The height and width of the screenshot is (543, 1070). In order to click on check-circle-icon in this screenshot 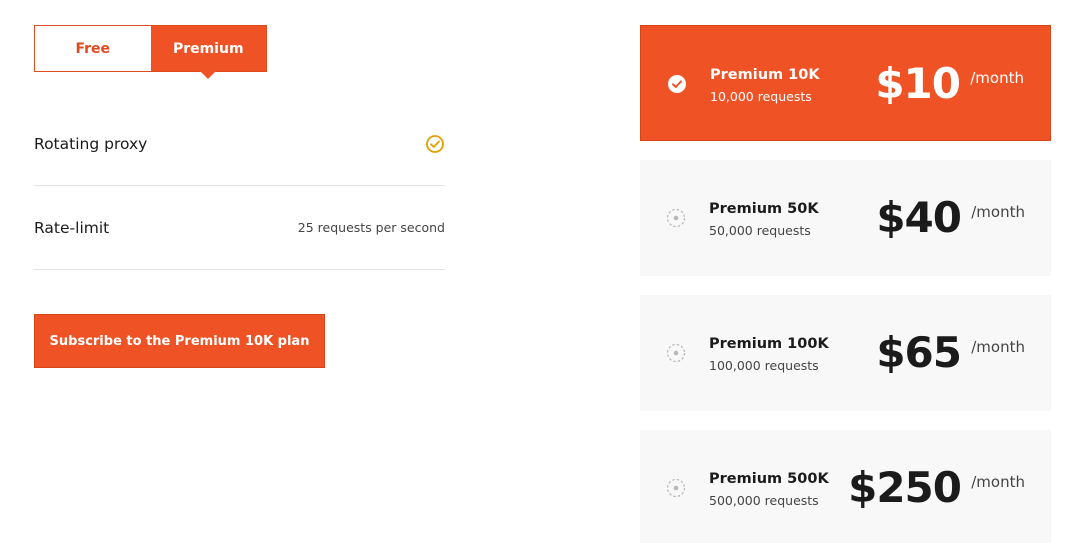, I will do `click(435, 144)`.